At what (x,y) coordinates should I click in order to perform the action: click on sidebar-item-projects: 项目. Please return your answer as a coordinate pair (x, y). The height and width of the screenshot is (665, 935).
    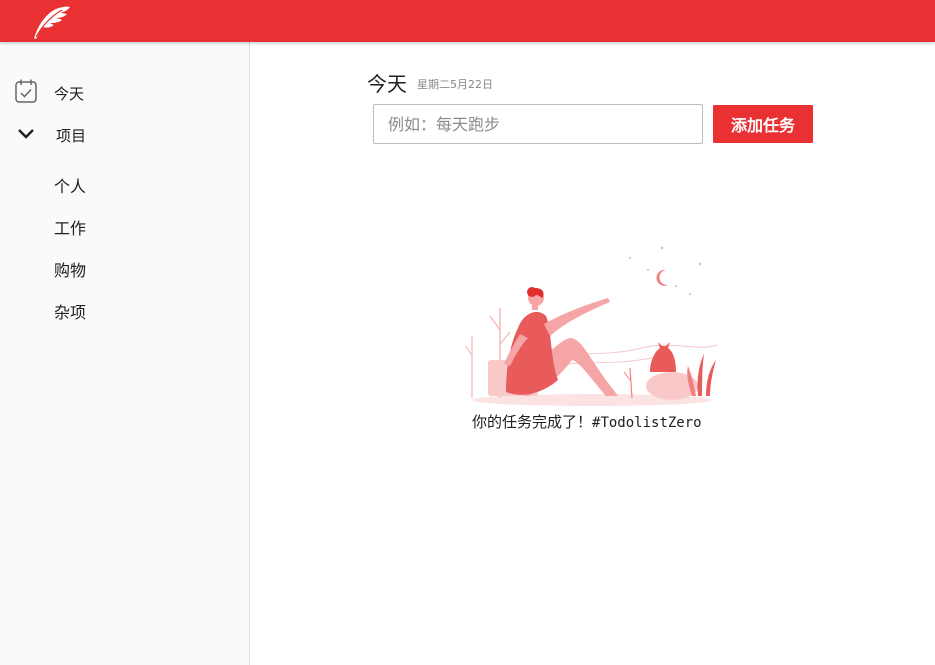
    Looking at the image, I should click on (124, 134).